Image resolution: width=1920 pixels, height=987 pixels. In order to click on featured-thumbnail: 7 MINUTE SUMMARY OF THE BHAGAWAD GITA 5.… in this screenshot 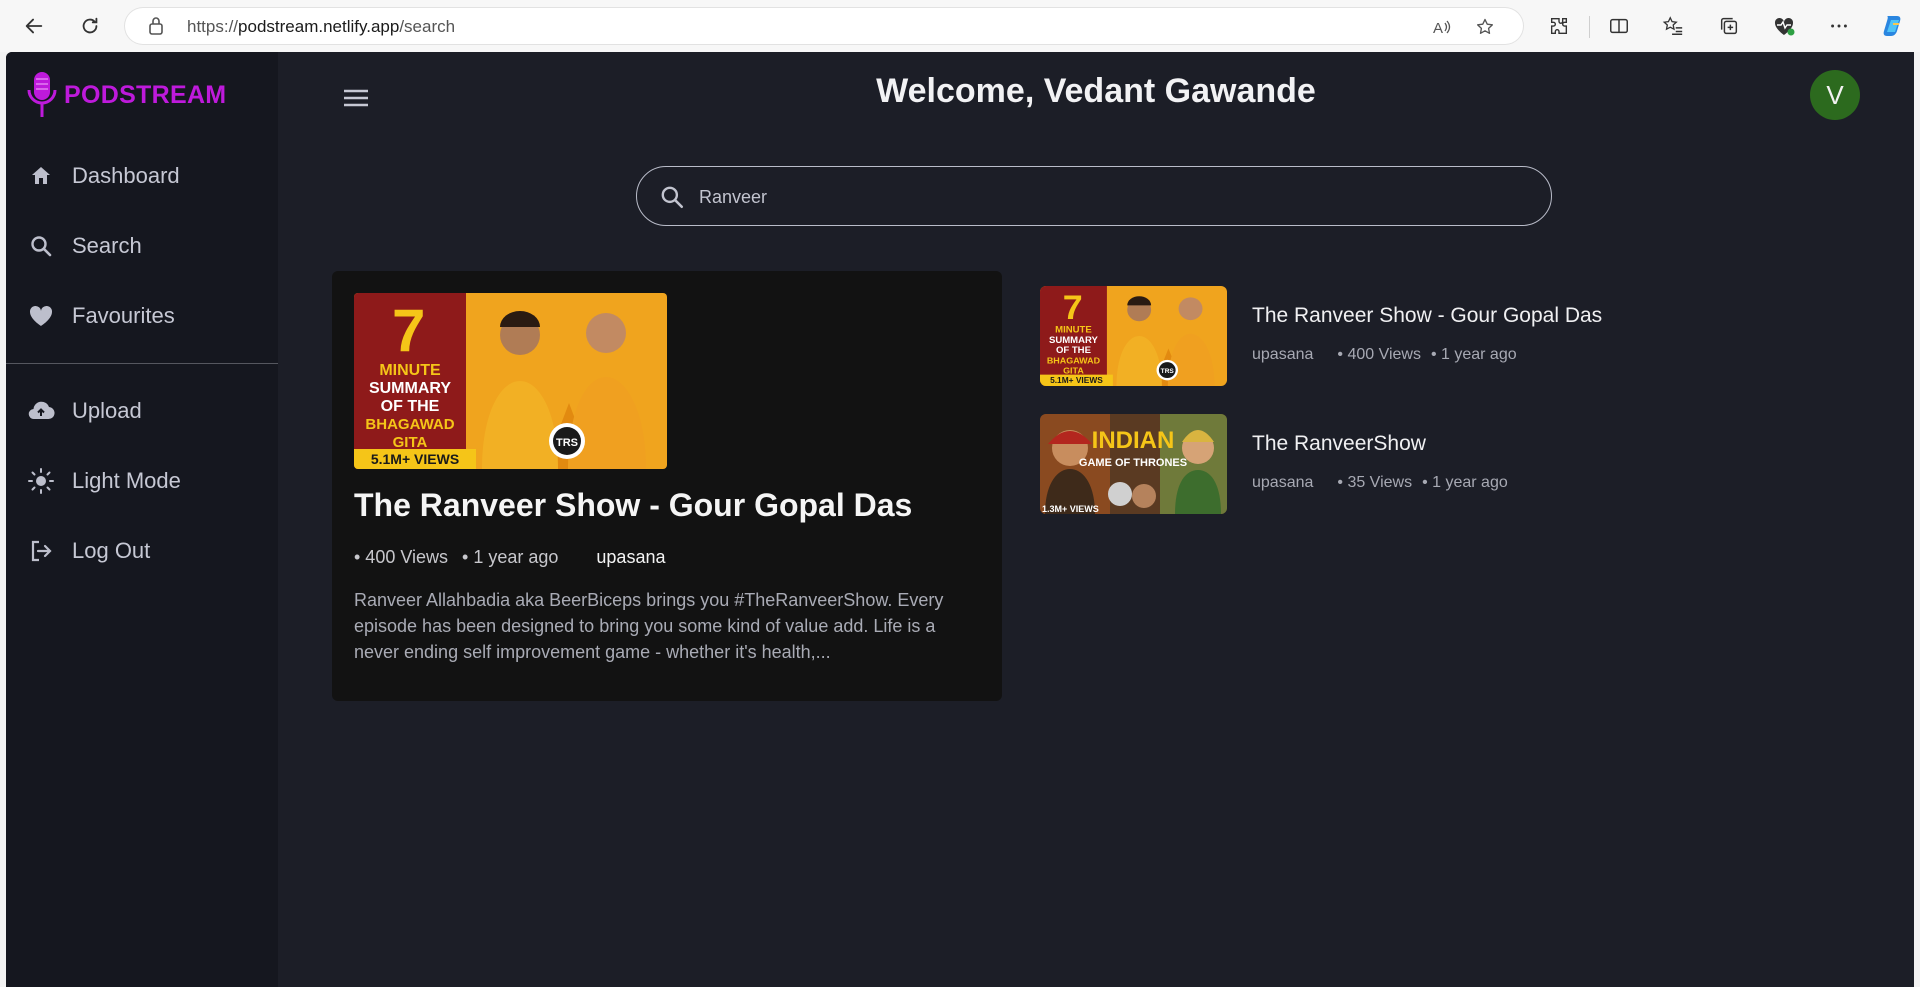, I will do `click(510, 381)`.